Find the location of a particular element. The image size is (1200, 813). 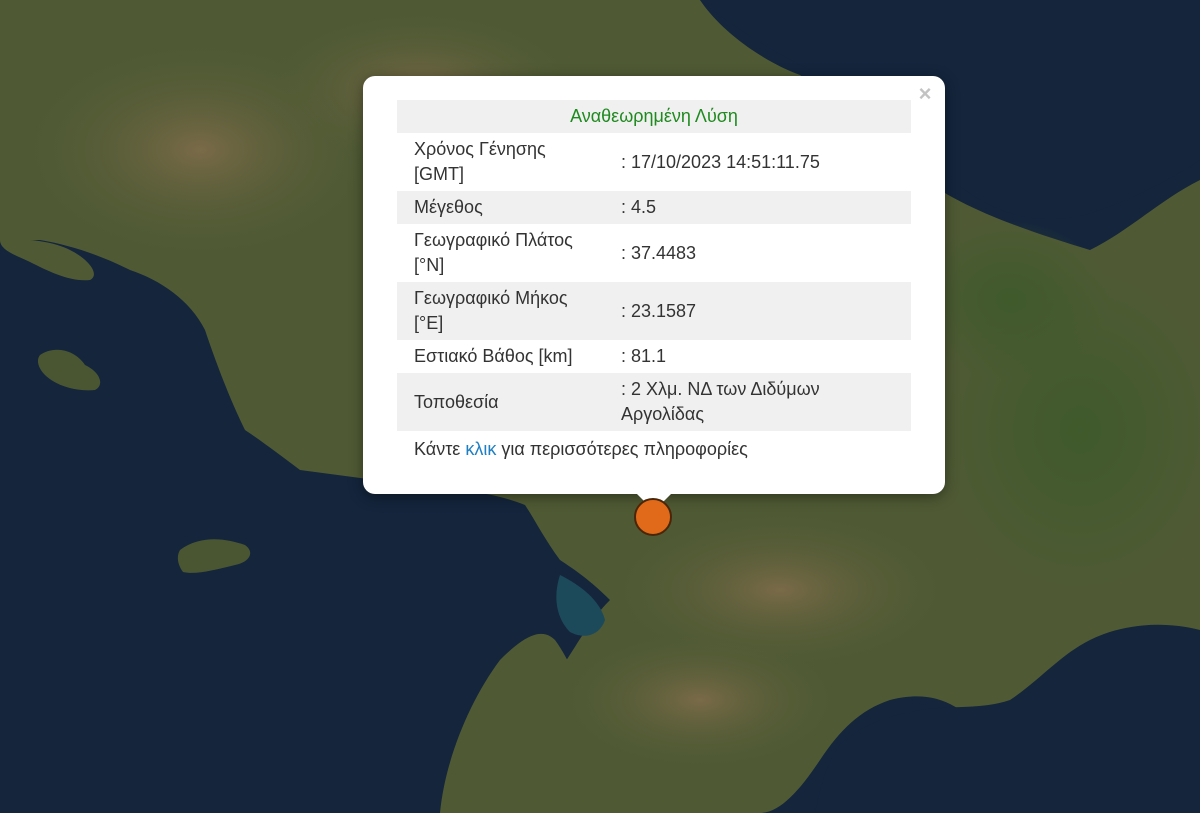

table-row-magnitude: Μέγεθος : 4.5 is located at coordinates (654, 207).